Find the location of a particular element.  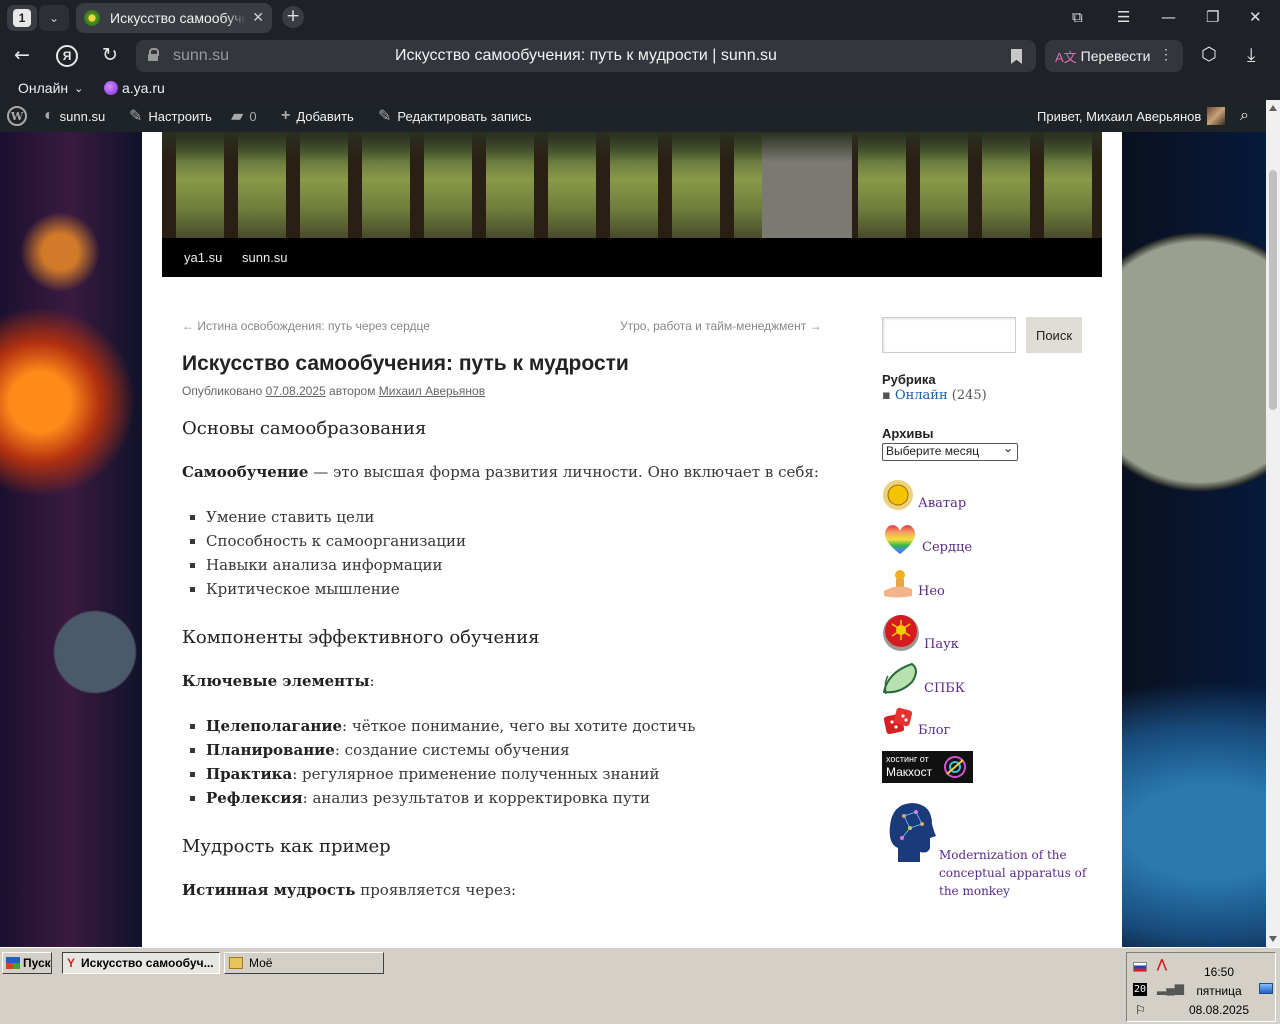

tab-counter-button: 1 is located at coordinates (22, 18).